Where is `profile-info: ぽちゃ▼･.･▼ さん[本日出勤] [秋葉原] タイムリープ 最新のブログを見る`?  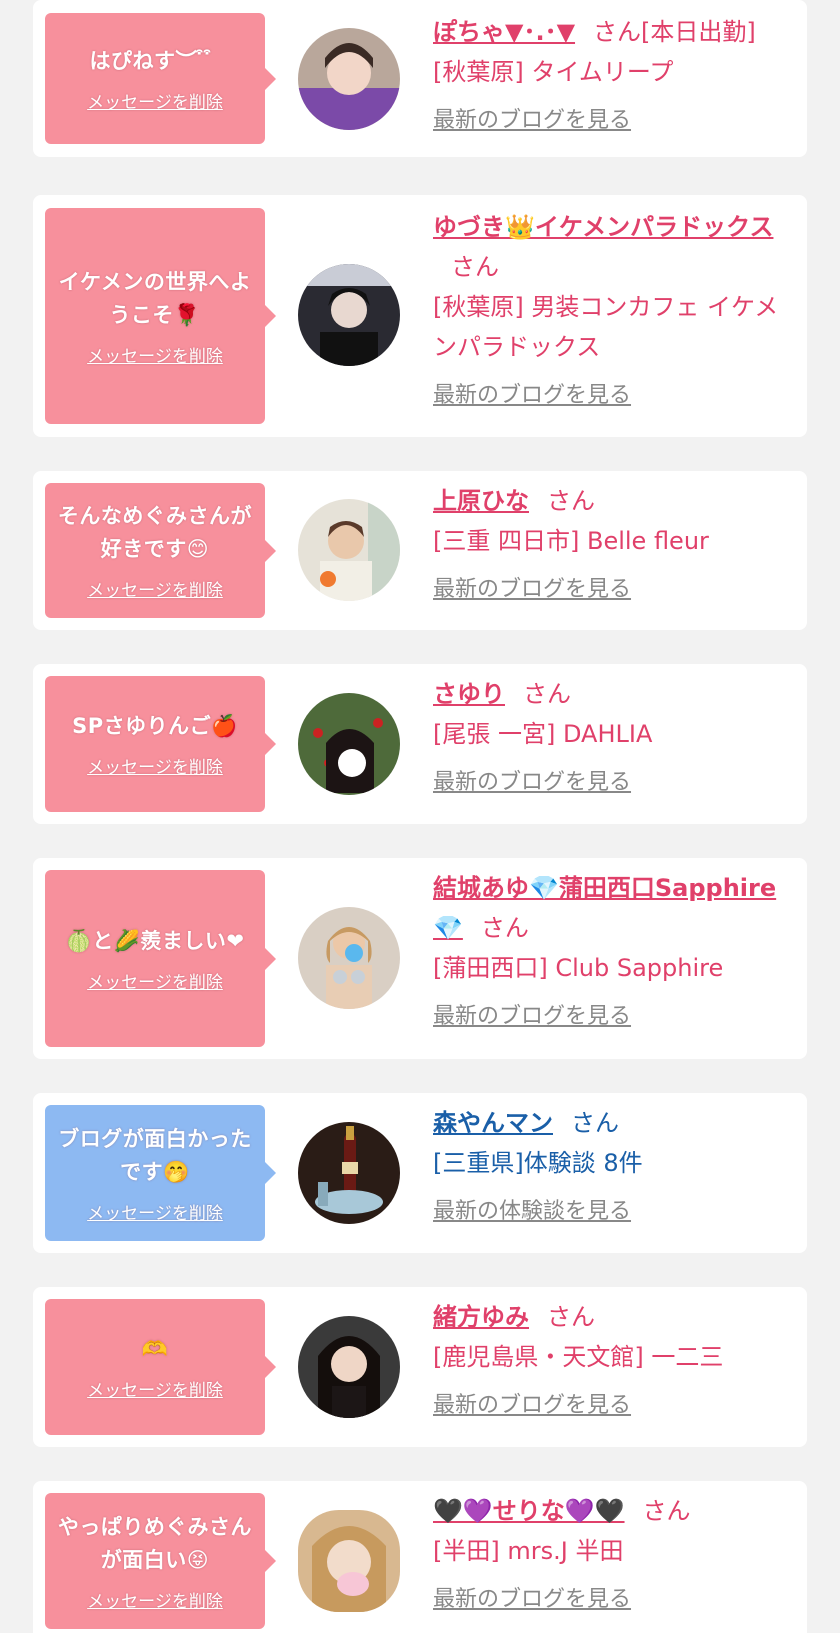 profile-info: ぽちゃ▼･.･▼ さん[本日出勤] [秋葉原] タイムリープ 最新のブログを見る is located at coordinates (613, 73).